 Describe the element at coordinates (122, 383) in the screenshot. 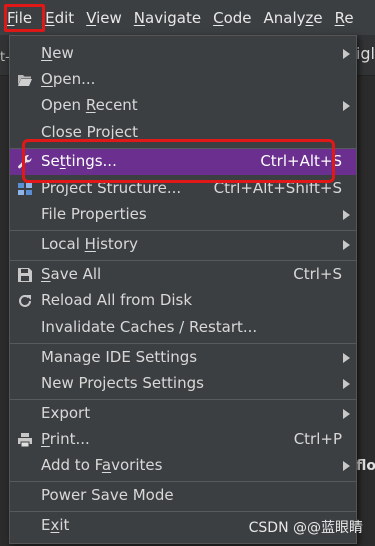

I see `menu-item-label: New Projects Settings` at that location.